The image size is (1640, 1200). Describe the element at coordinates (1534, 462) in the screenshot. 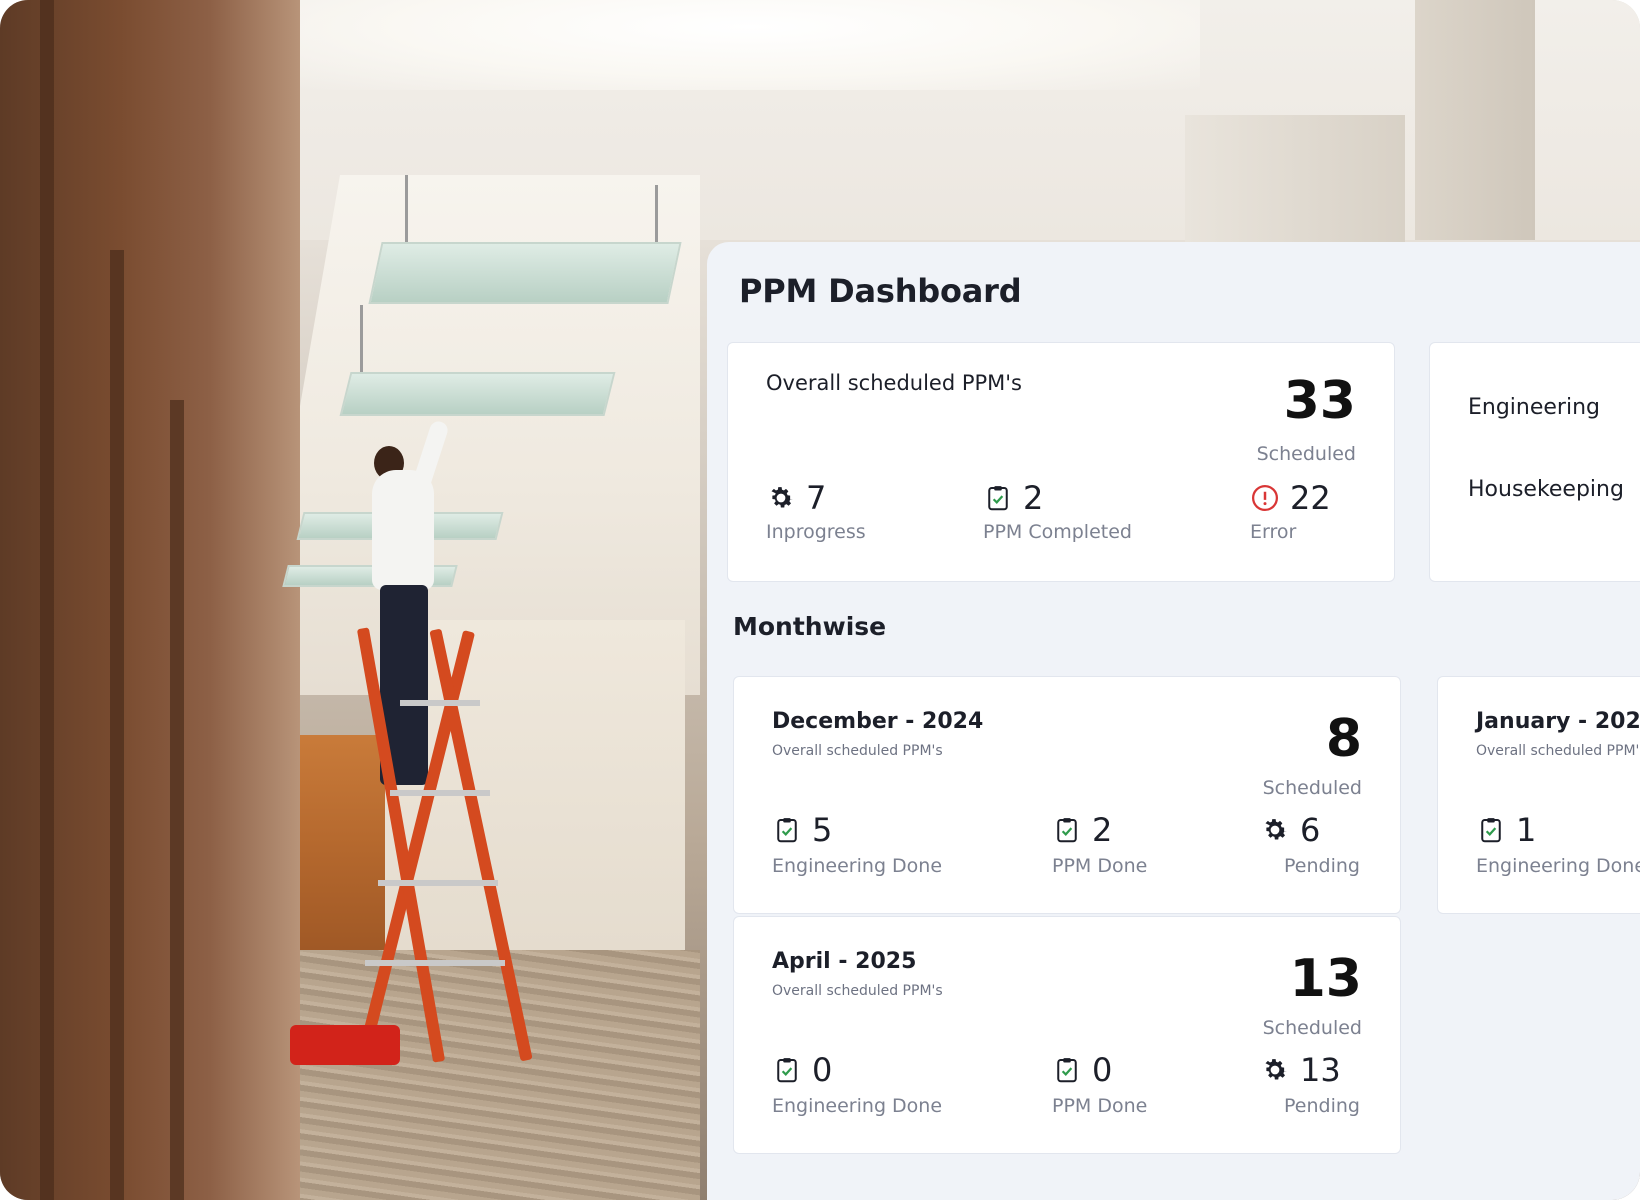

I see `department-card: Engineering Housekeeping` at that location.